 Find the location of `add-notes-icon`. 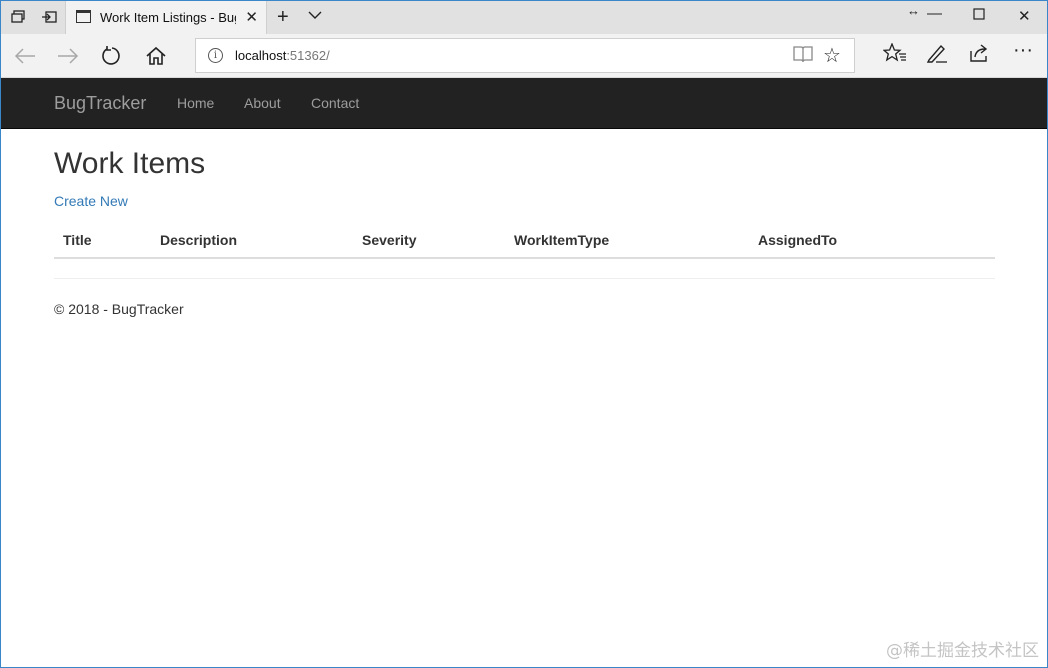

add-notes-icon is located at coordinates (937, 56).